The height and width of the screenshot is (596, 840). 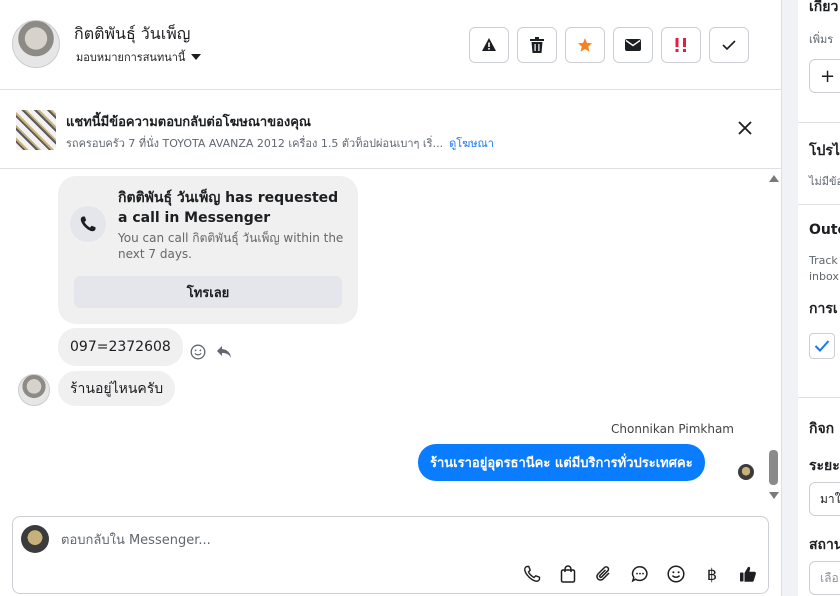 What do you see at coordinates (824, 499) in the screenshot?
I see `stage-select: มาใ` at bounding box center [824, 499].